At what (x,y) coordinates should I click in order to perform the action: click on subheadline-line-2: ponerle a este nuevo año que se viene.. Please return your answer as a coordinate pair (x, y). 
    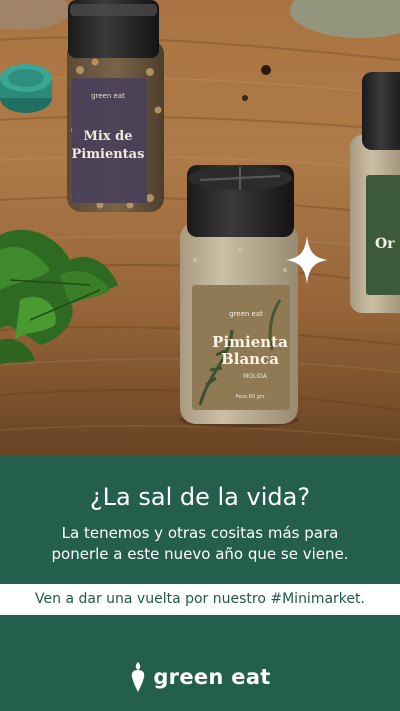
    Looking at the image, I should click on (200, 554).